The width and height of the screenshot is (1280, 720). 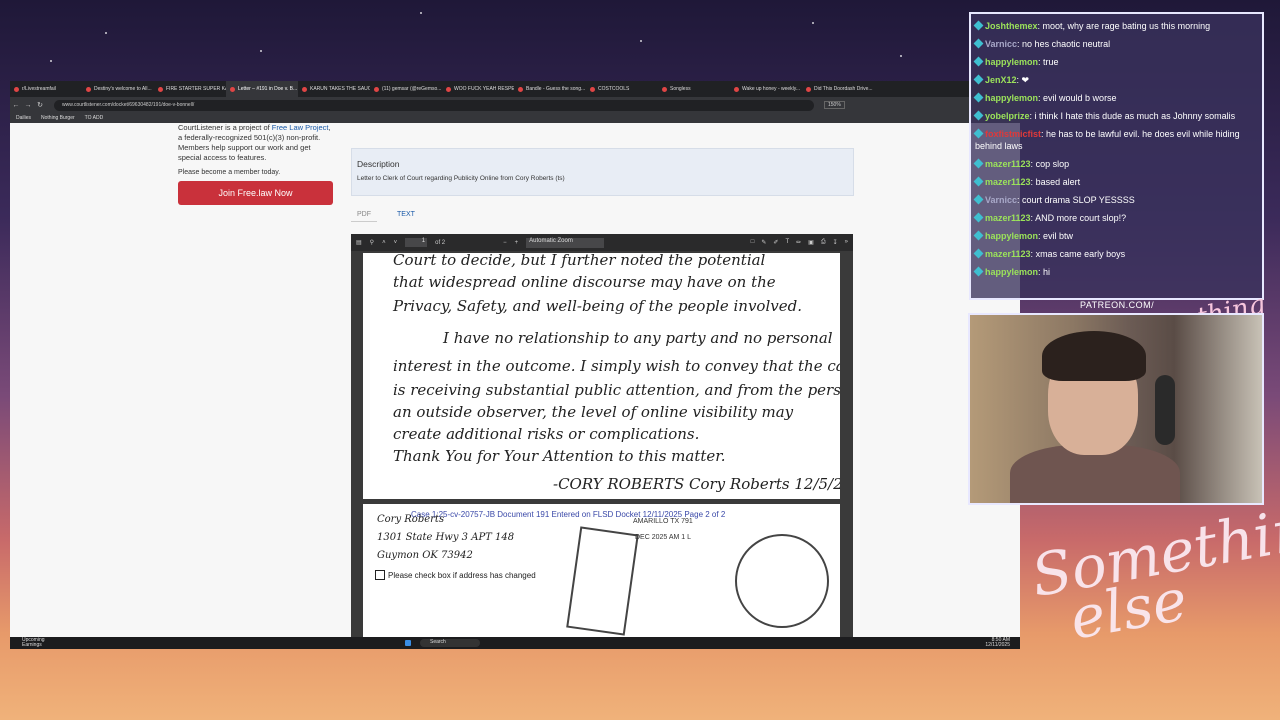 What do you see at coordinates (775, 242) in the screenshot?
I see `draw-icon: ✐` at bounding box center [775, 242].